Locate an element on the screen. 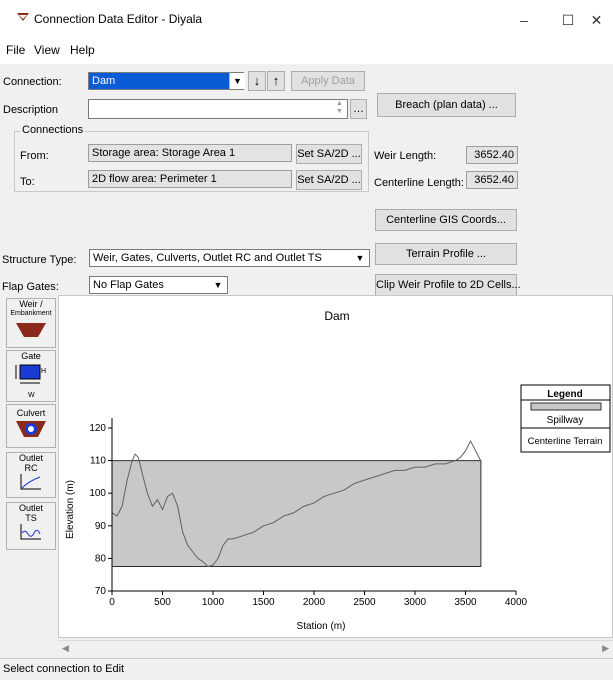  window-title: Connection Data Editor - Diyala is located at coordinates (118, 19).